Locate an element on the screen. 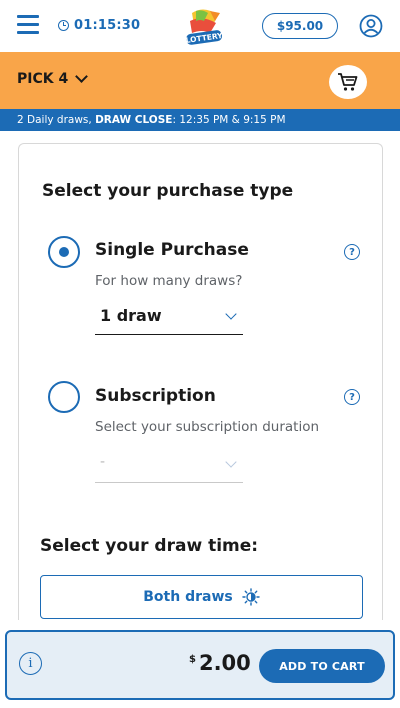 The height and width of the screenshot is (708, 400). clock-icon is located at coordinates (63, 25).